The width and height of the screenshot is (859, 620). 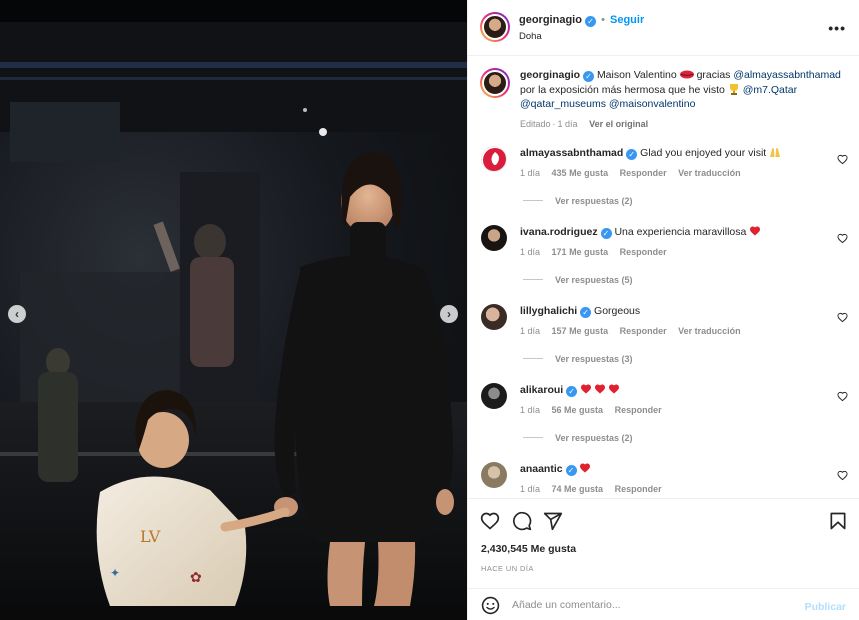 I want to click on publish-button: Publicar, so click(x=825, y=607).